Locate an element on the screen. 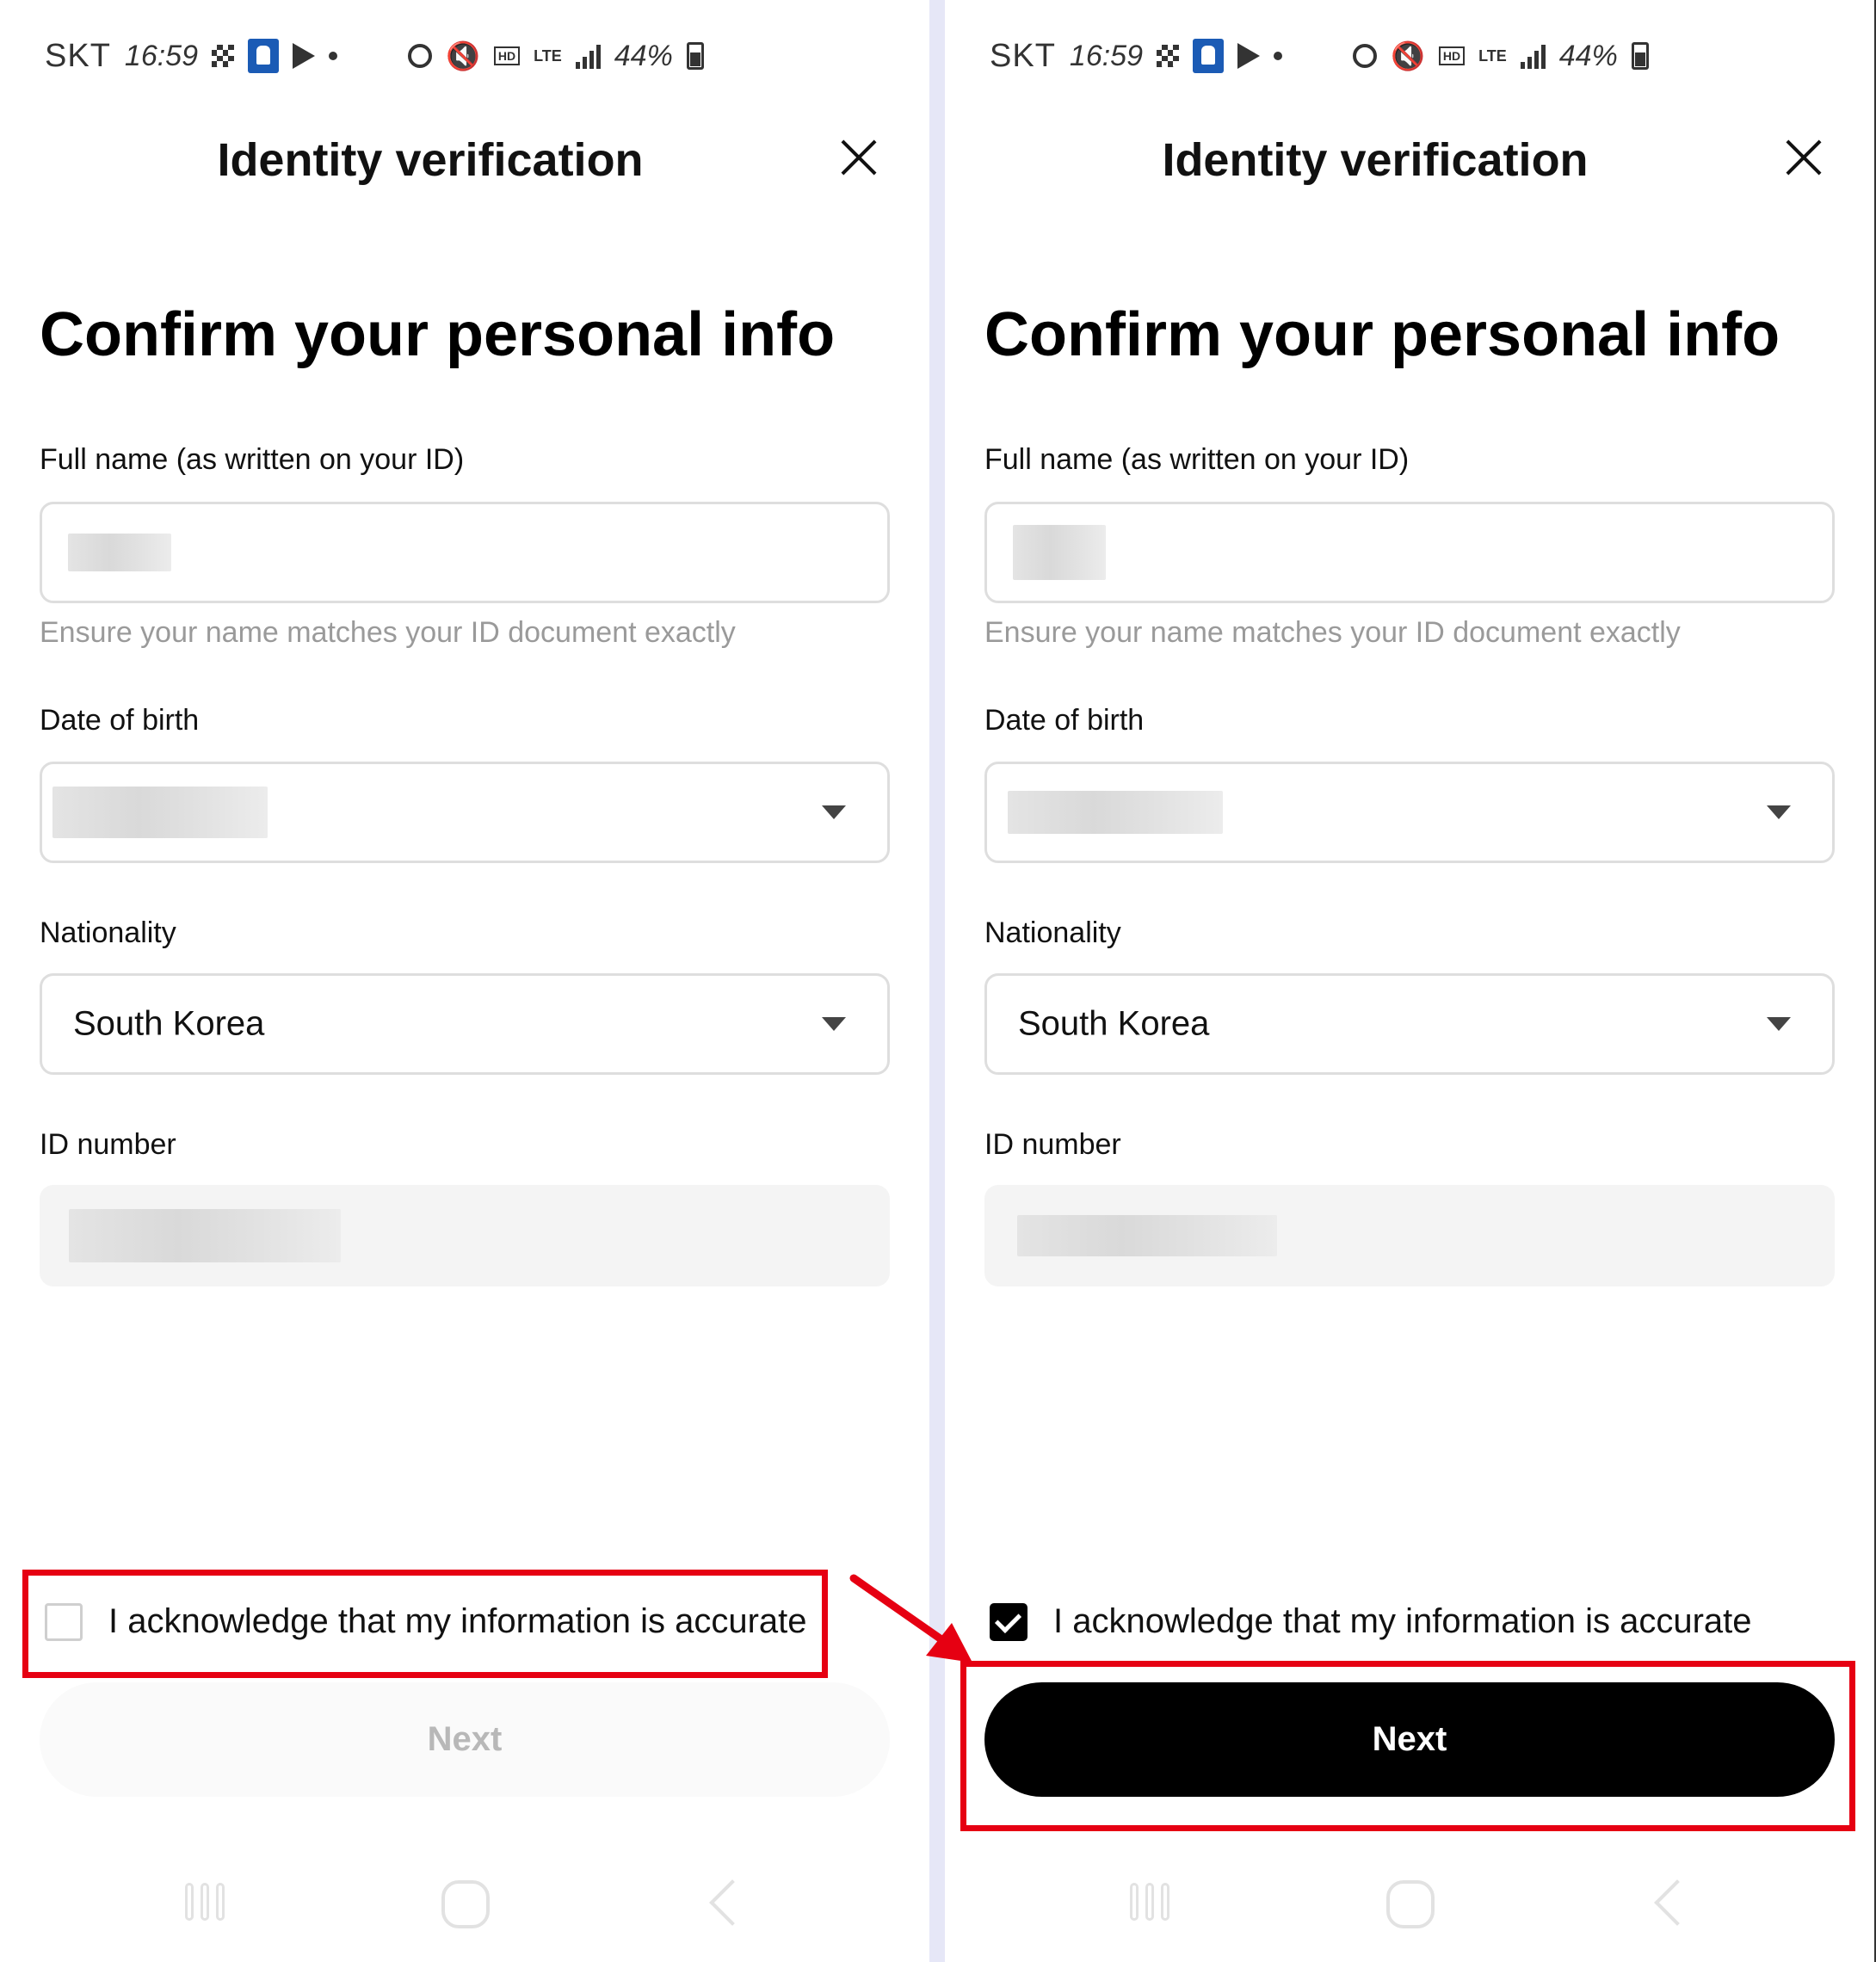 Image resolution: width=1876 pixels, height=1962 pixels. next-button: Next is located at coordinates (465, 1739).